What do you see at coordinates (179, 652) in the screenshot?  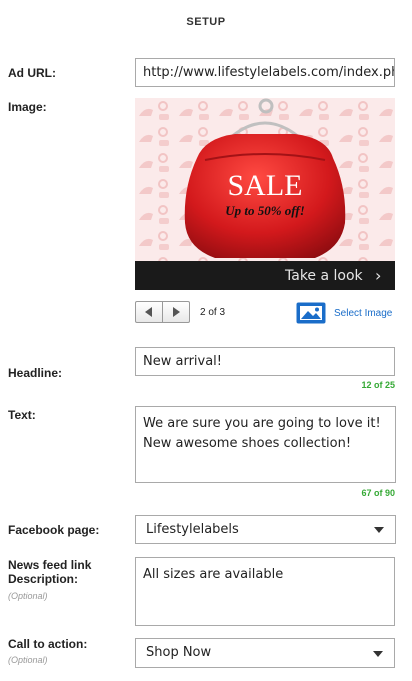 I see `call-to-action-value: Shop Now` at bounding box center [179, 652].